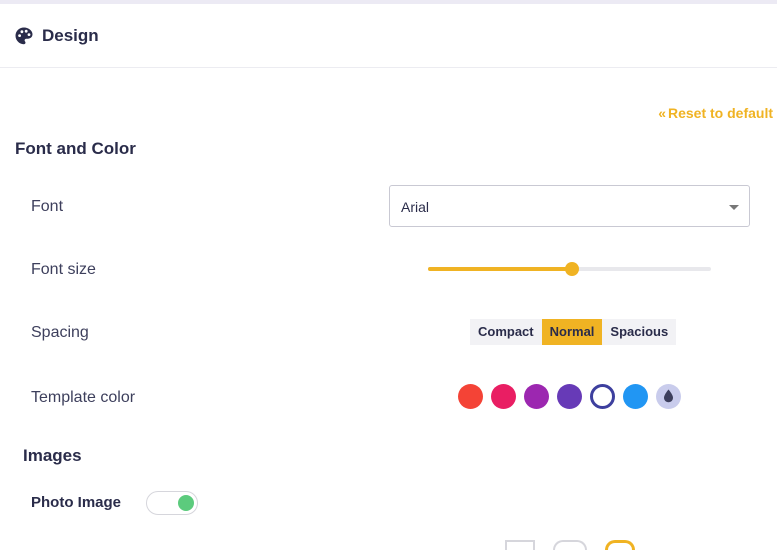 Image resolution: width=777 pixels, height=550 pixels. I want to click on double-chevron-left-icon: «, so click(661, 113).